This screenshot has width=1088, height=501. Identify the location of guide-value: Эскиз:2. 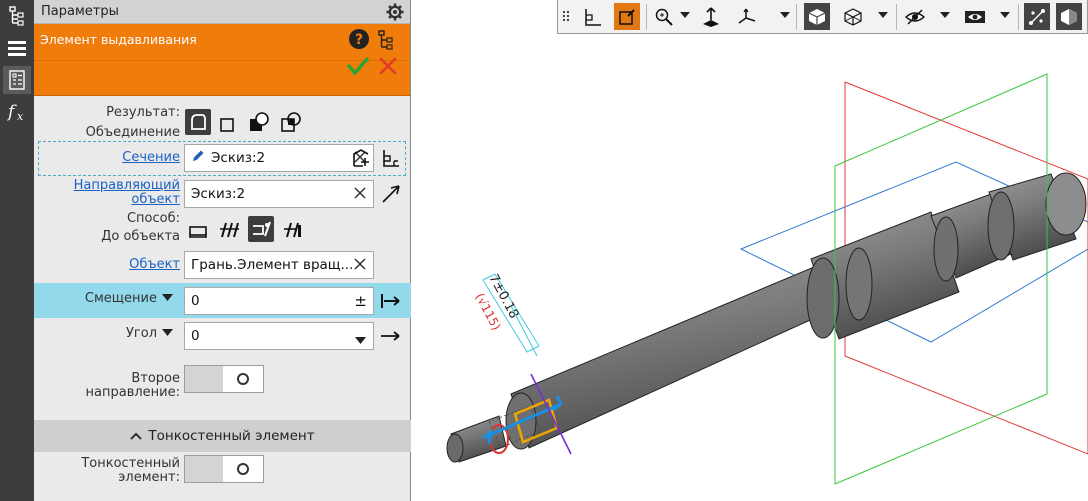
(218, 194).